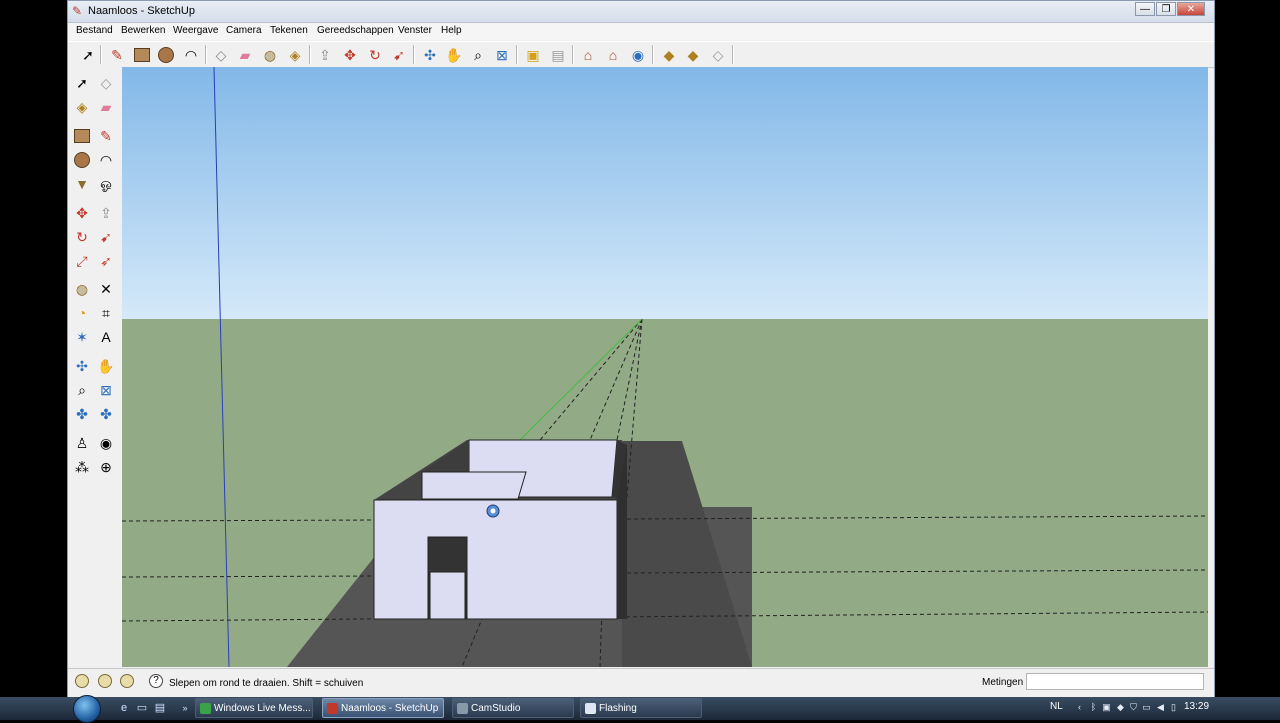 The width and height of the screenshot is (1280, 723). Describe the element at coordinates (82, 313) in the screenshot. I see `protractor-icon: ◔` at that location.